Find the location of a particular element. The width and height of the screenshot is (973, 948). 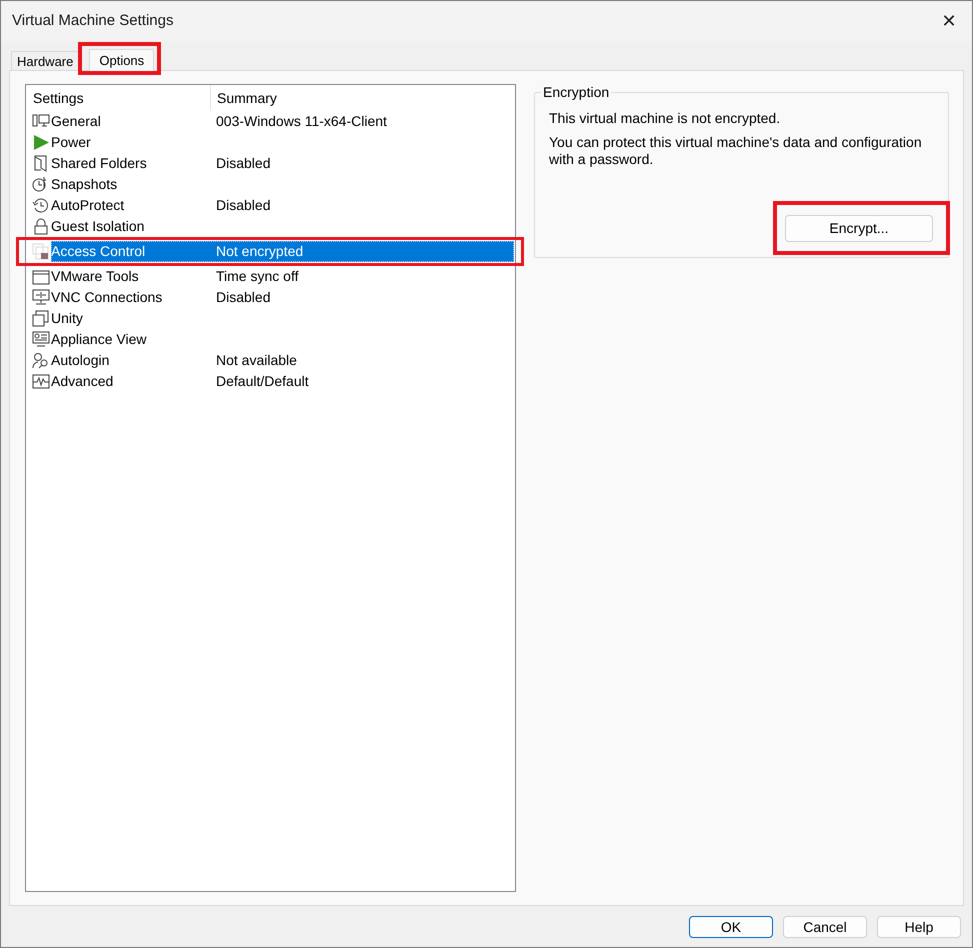

settings-row: Advanced Default/Default is located at coordinates (283, 381).